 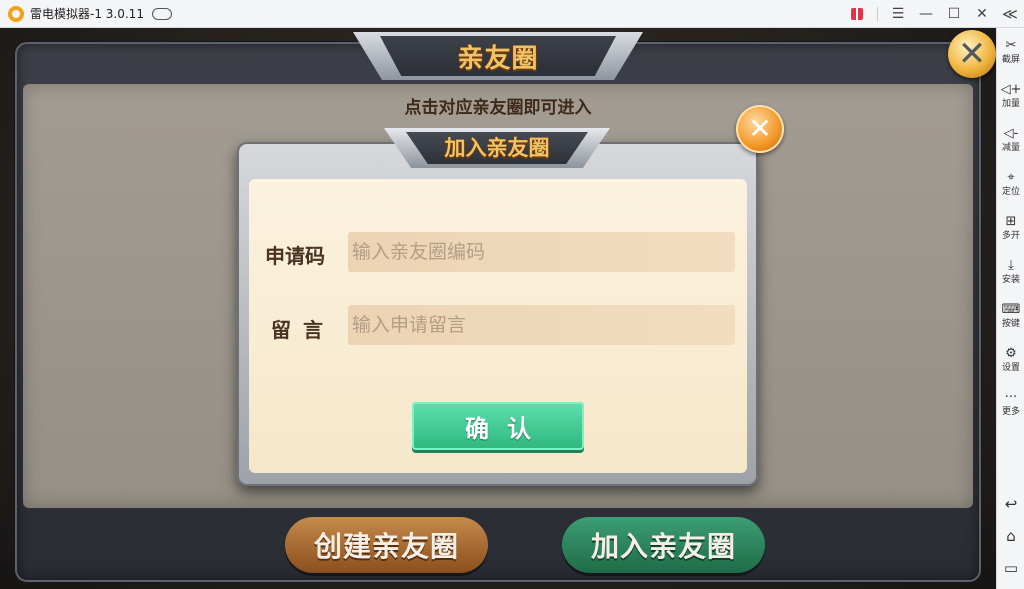 What do you see at coordinates (1010, 280) in the screenshot?
I see `sidebar-item-label: 安装` at bounding box center [1010, 280].